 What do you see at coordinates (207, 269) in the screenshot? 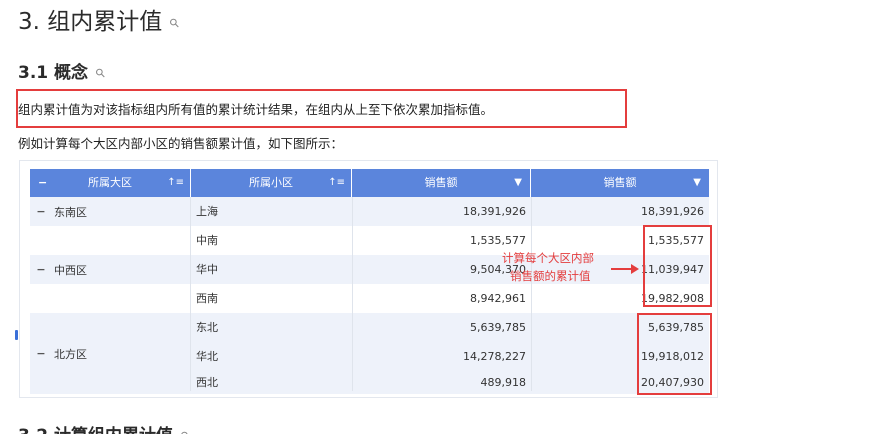
I see `subregion-cell: 华中` at bounding box center [207, 269].